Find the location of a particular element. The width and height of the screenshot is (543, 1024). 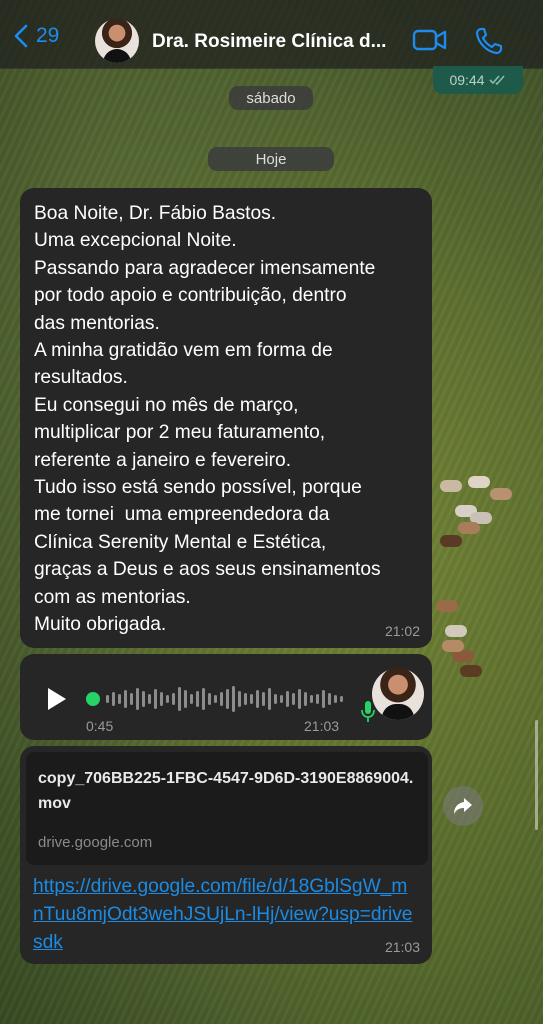

share-icon is located at coordinates (463, 806).